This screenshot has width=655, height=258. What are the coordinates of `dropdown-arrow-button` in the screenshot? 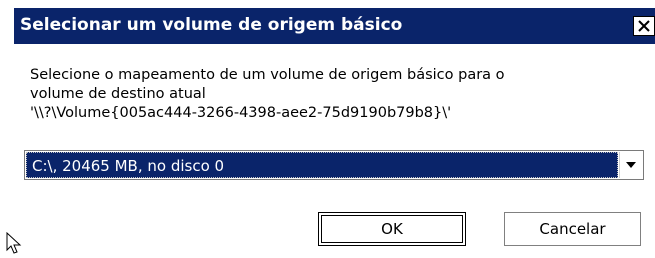 It's located at (630, 165).